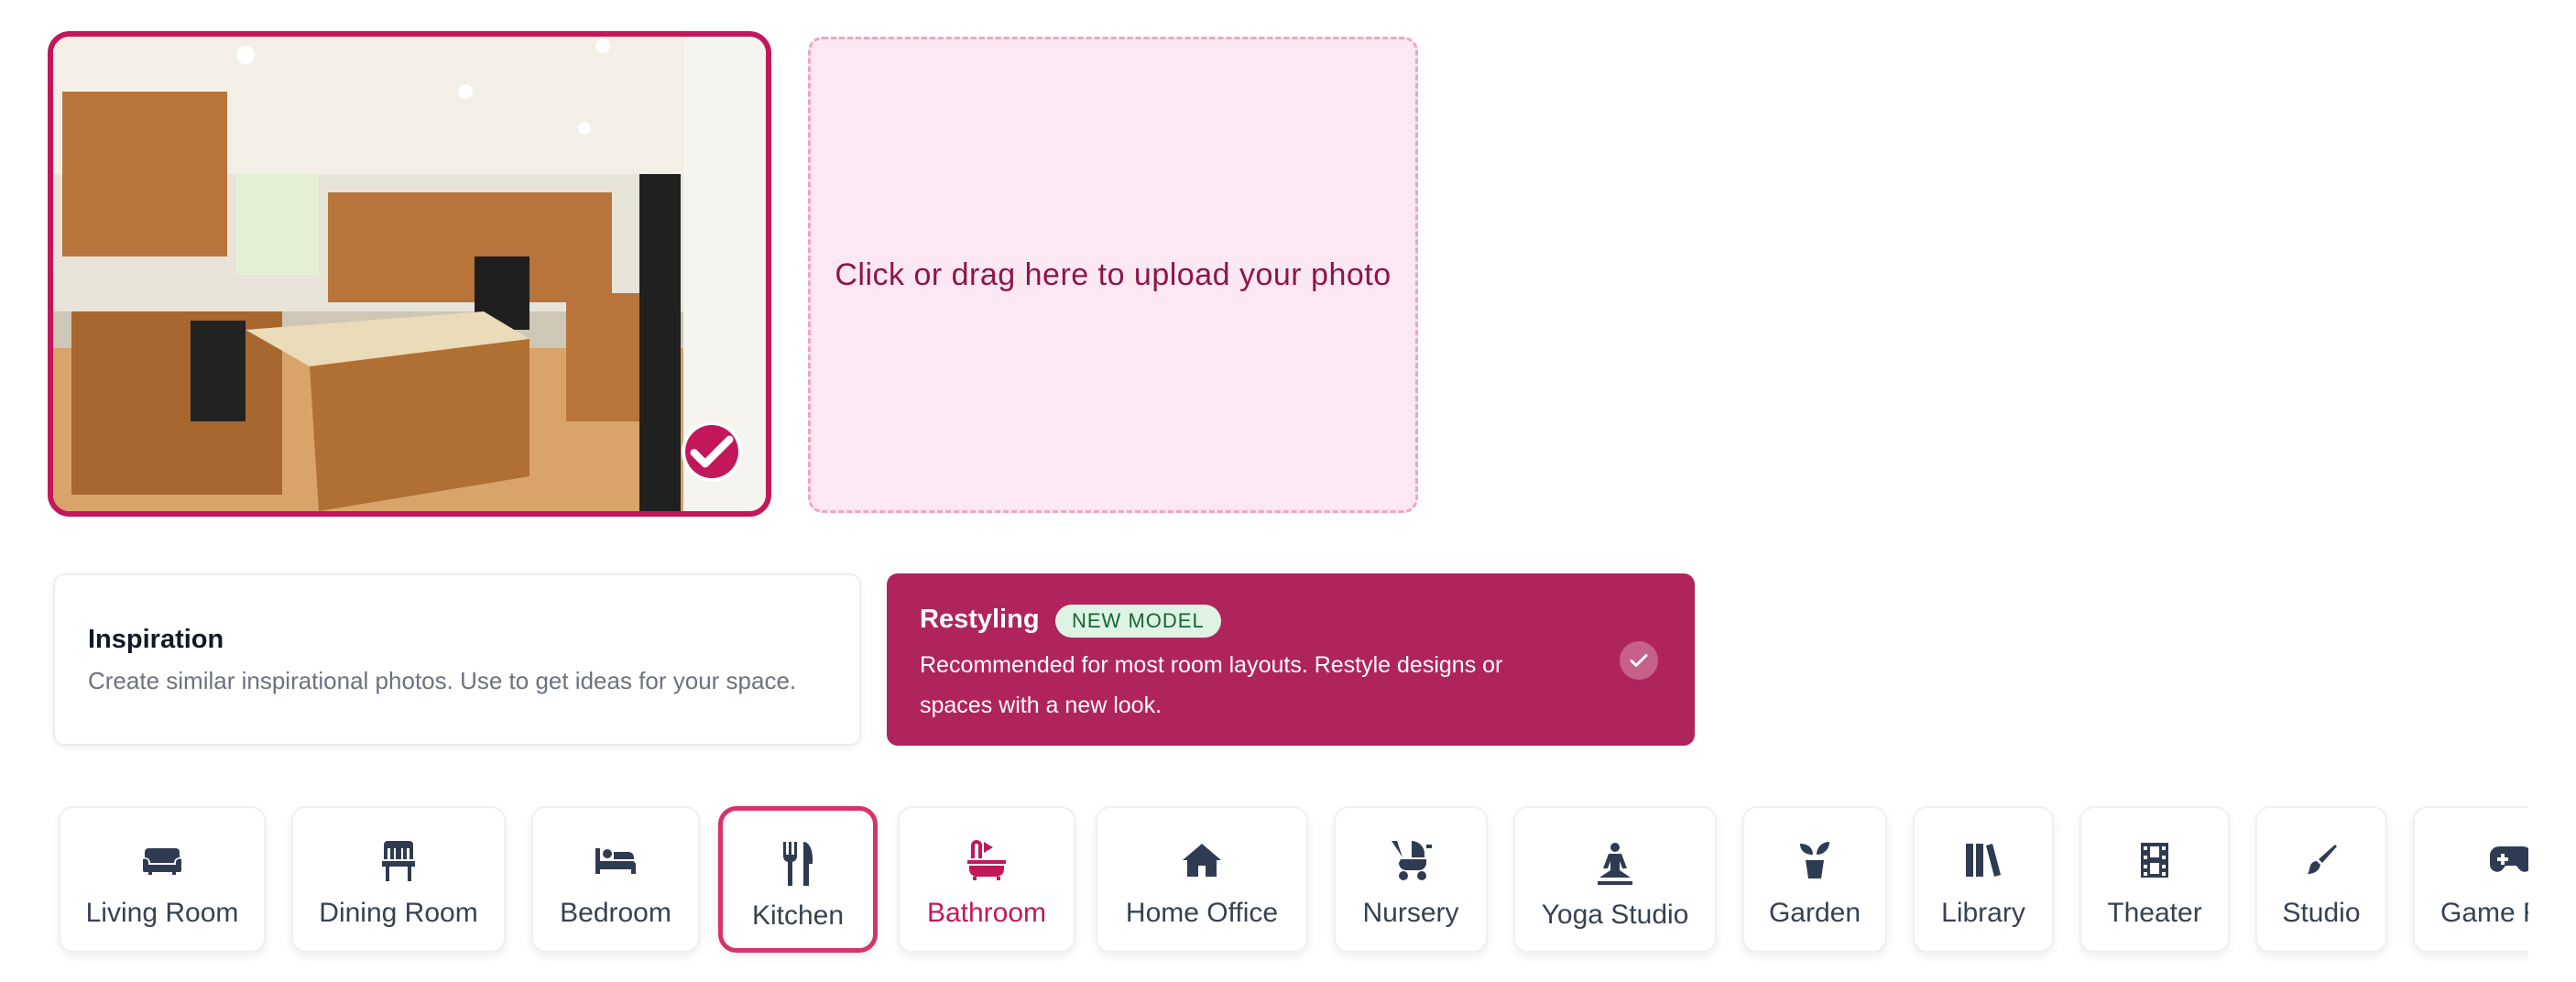 This screenshot has height=982, width=2576. I want to click on check-icon, so click(1639, 660).